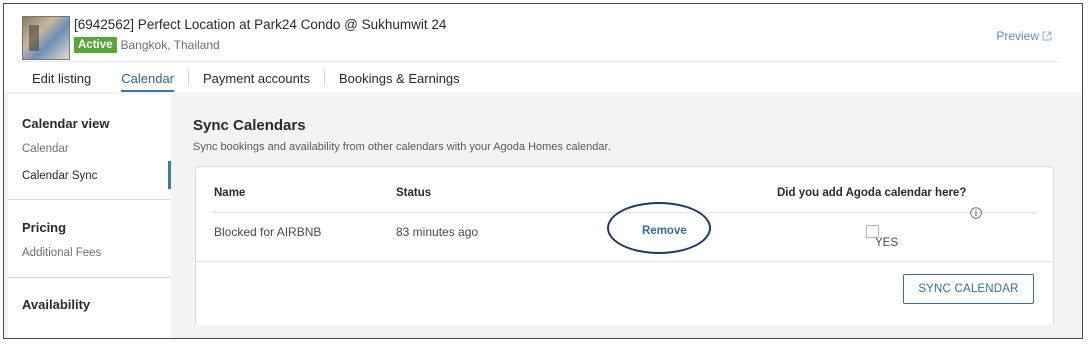 This screenshot has height=345, width=1088. Describe the element at coordinates (89, 149) in the screenshot. I see `sidebar-item-calendar: Calendar` at that location.